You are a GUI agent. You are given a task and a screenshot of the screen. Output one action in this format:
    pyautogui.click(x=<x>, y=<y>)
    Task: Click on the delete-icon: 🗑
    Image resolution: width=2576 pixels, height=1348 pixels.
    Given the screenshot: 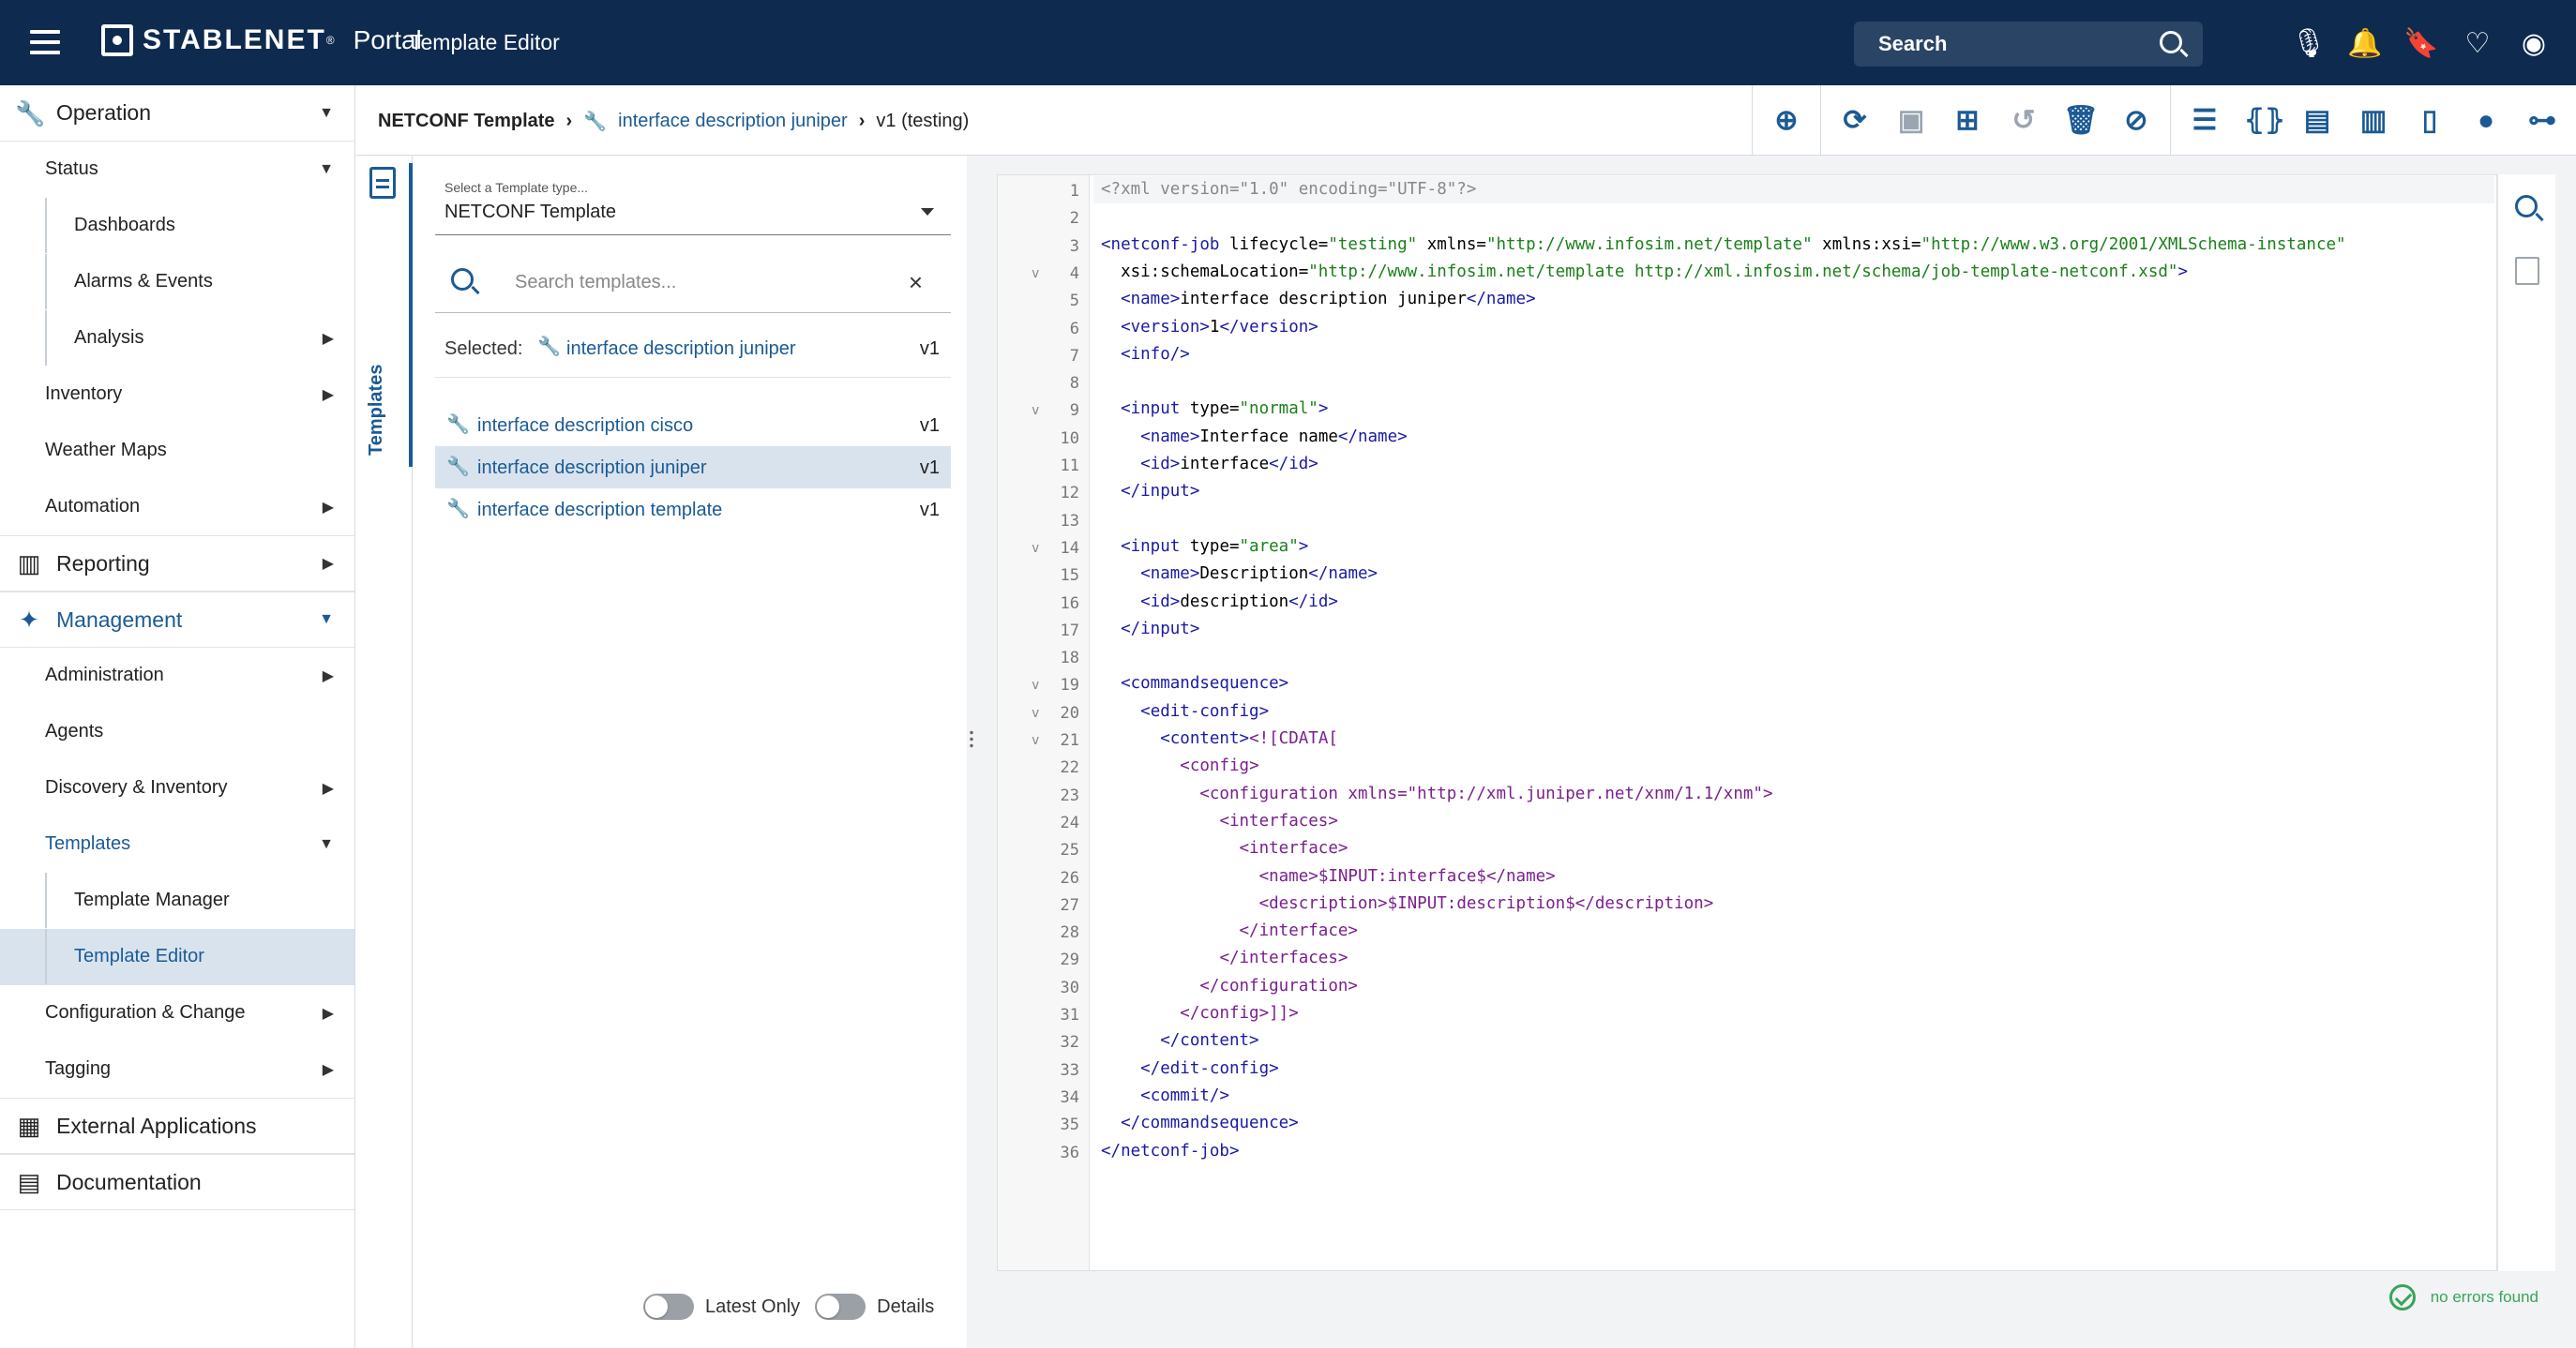 What is the action you would take?
    pyautogui.click(x=2081, y=121)
    